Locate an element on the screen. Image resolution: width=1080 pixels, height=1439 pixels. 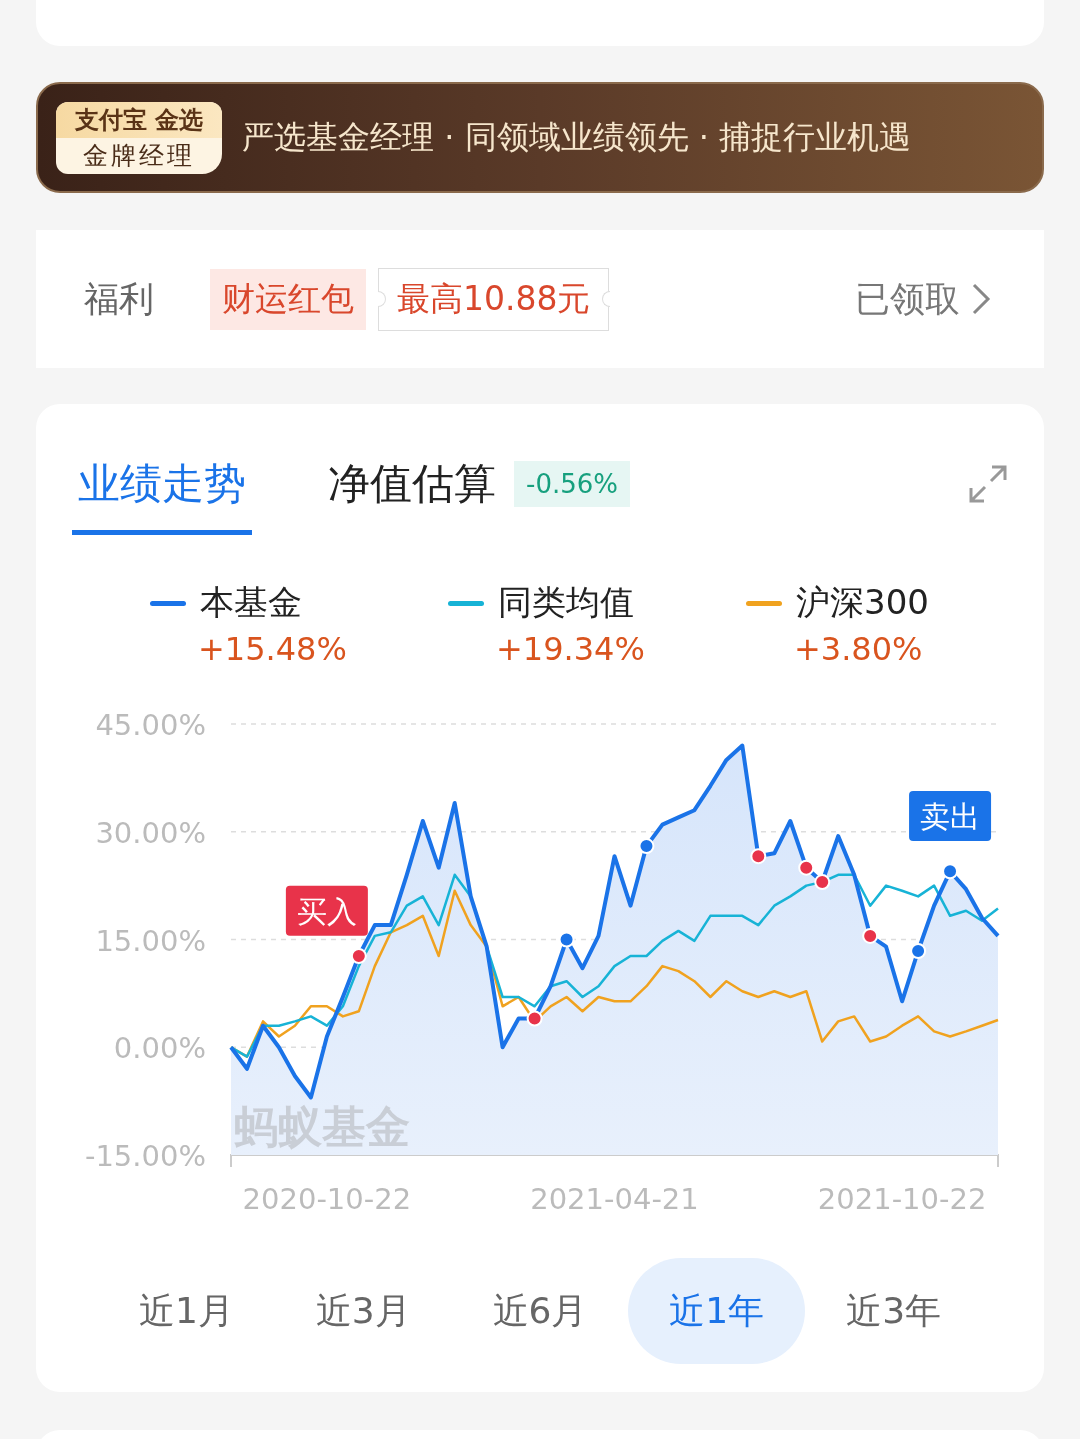
bonus-tag: 财运红包 is located at coordinates (288, 299).